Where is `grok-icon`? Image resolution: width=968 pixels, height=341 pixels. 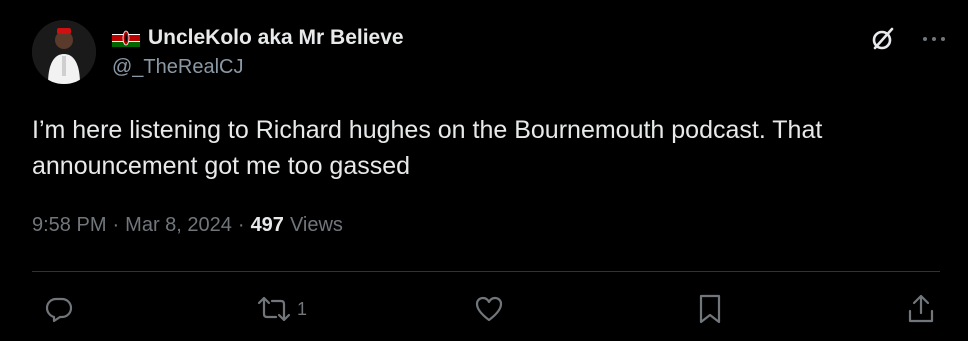 grok-icon is located at coordinates (883, 39).